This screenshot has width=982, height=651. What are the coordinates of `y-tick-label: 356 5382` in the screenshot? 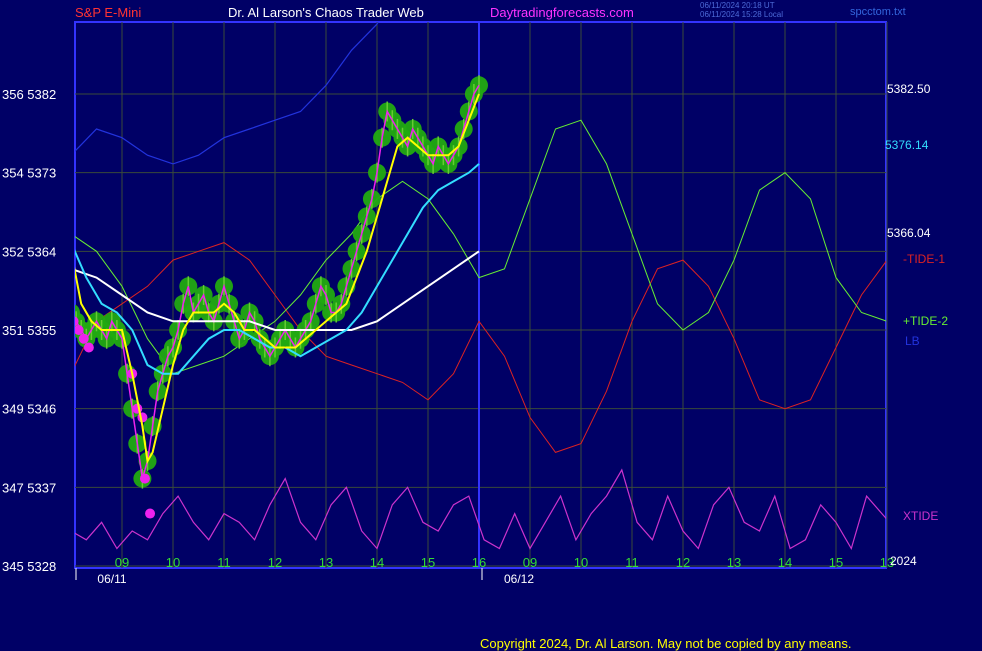 It's located at (29, 94).